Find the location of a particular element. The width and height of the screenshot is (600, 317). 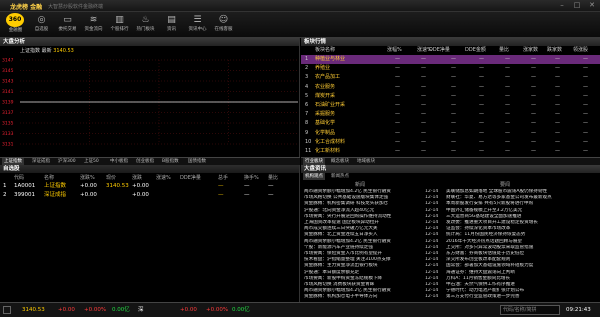

toolbar-button-home: 金融圈 is located at coordinates (15, 32).